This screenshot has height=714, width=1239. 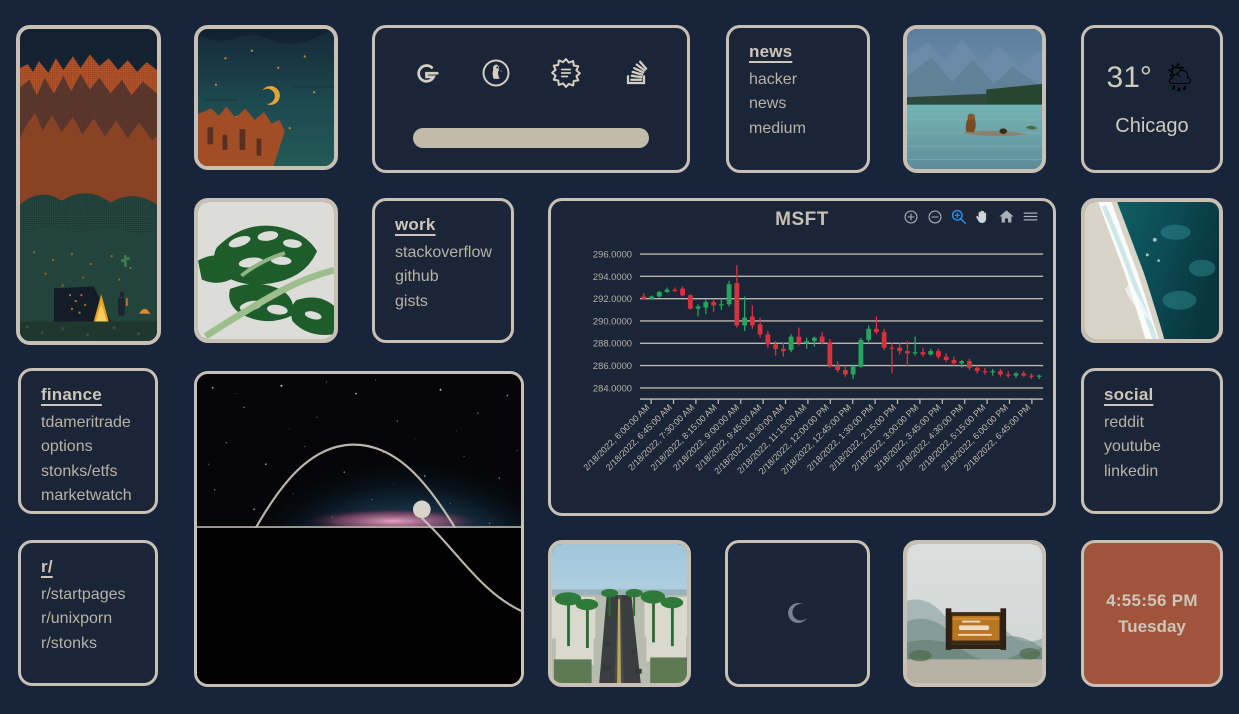 What do you see at coordinates (443, 302) in the screenshot?
I see `link-work-2: gists` at bounding box center [443, 302].